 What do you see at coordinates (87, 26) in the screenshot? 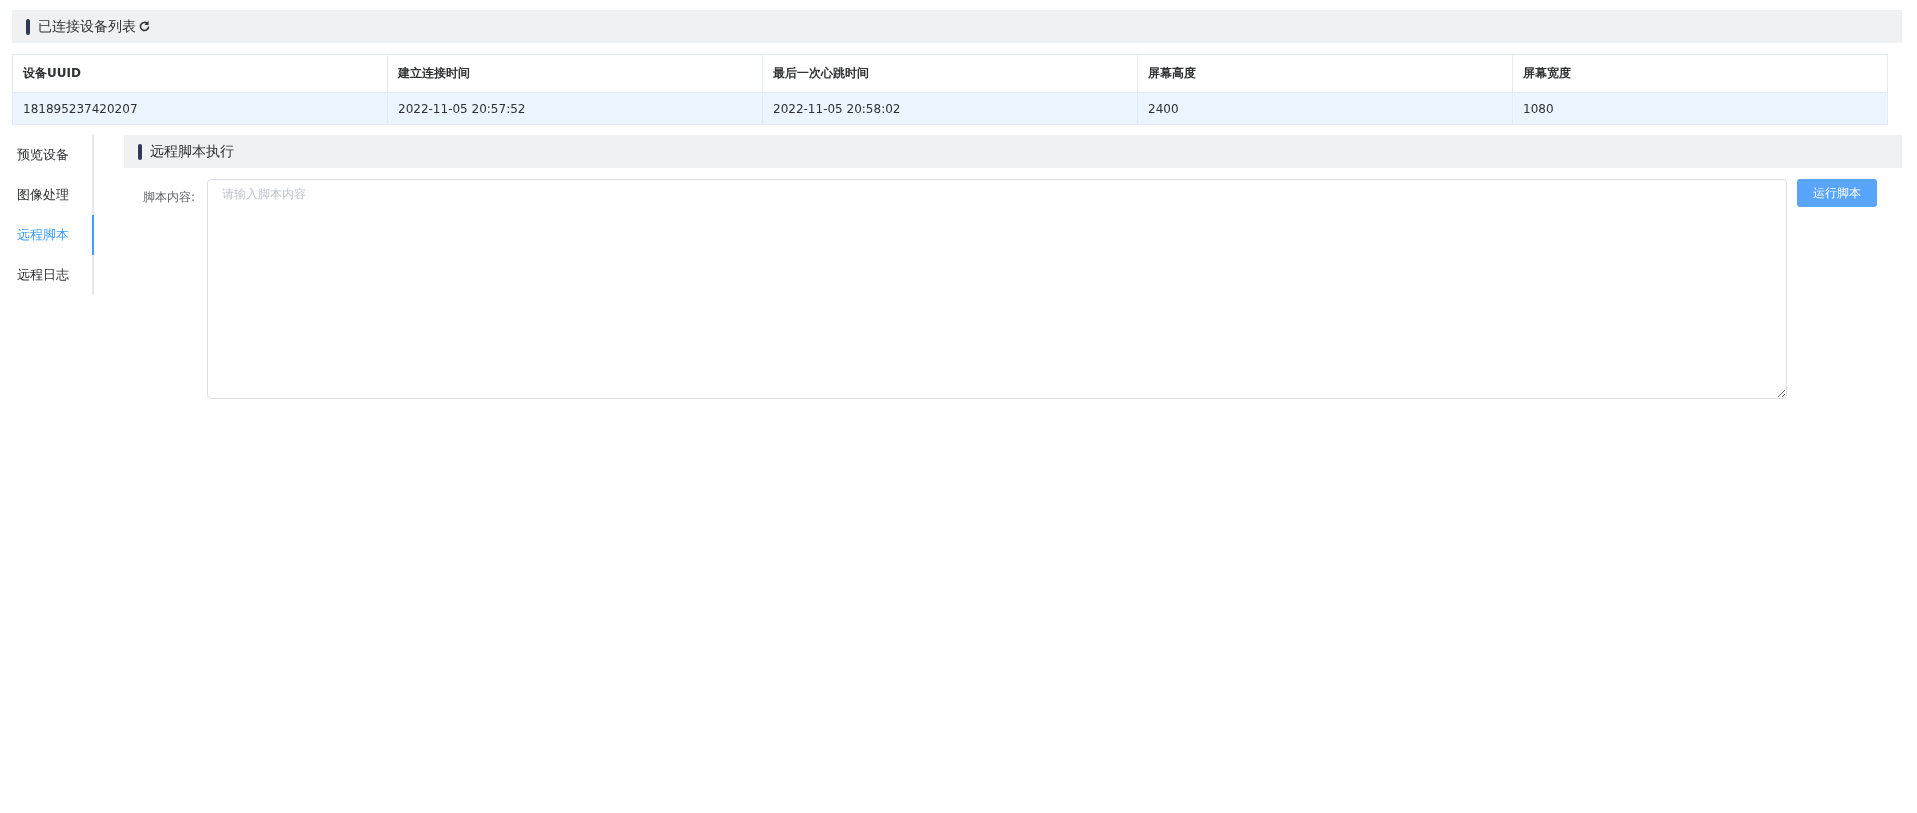
I see `section-title: 已连接设备列表` at bounding box center [87, 26].